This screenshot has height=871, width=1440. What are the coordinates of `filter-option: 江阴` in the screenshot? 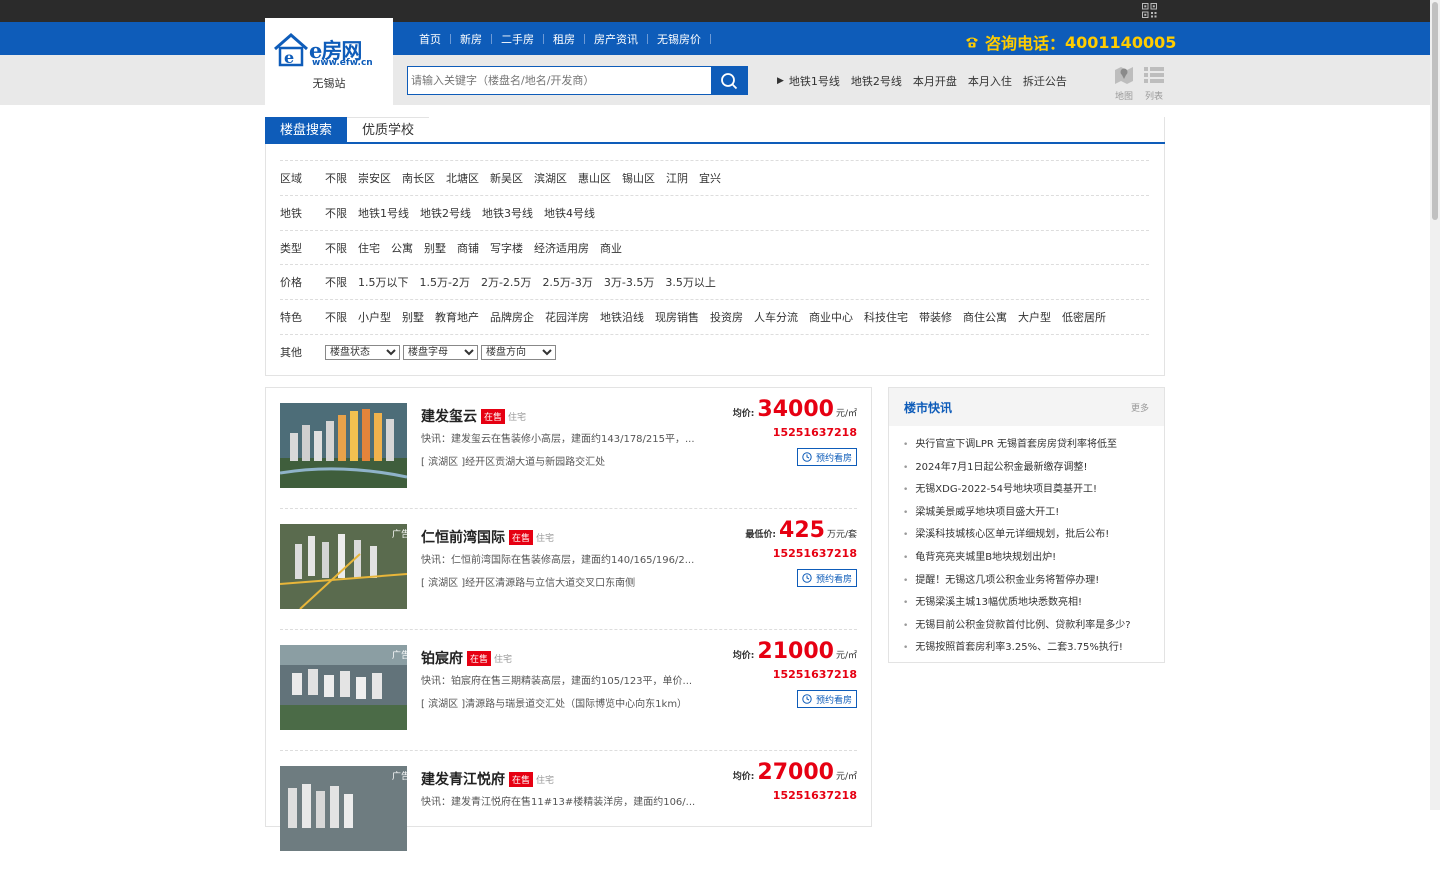 It's located at (677, 178).